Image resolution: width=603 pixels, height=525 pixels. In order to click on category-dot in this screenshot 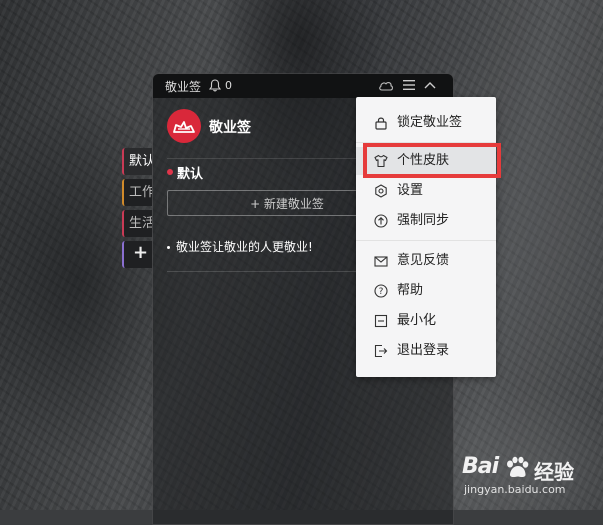, I will do `click(170, 172)`.